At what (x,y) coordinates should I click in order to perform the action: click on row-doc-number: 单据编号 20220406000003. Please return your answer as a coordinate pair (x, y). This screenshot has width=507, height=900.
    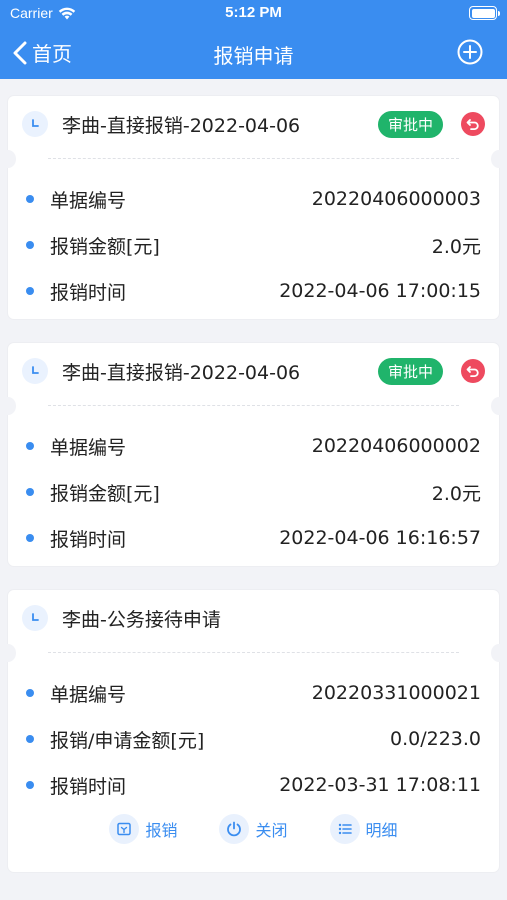
    Looking at the image, I should click on (253, 199).